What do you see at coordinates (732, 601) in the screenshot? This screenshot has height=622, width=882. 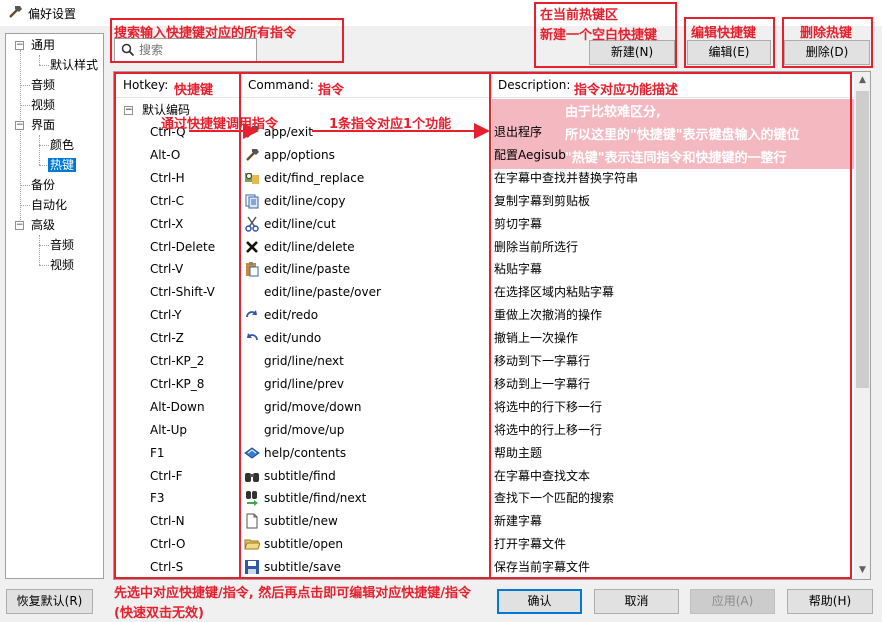 I see `apply-button: 应用(A)` at bounding box center [732, 601].